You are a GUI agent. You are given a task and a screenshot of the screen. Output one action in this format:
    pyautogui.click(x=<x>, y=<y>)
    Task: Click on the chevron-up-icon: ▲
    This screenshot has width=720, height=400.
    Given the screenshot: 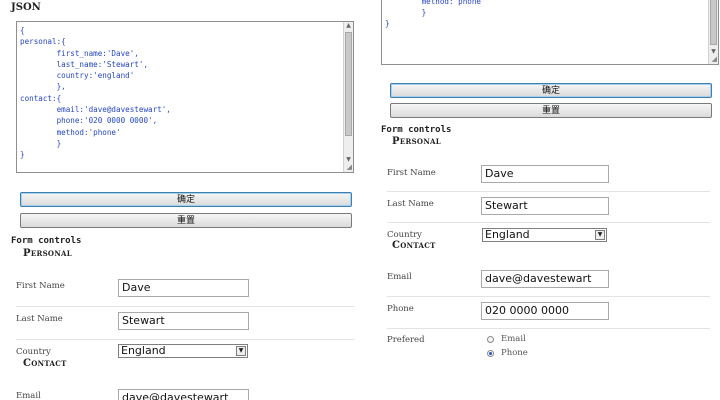 What is the action you would take?
    pyautogui.click(x=348, y=26)
    